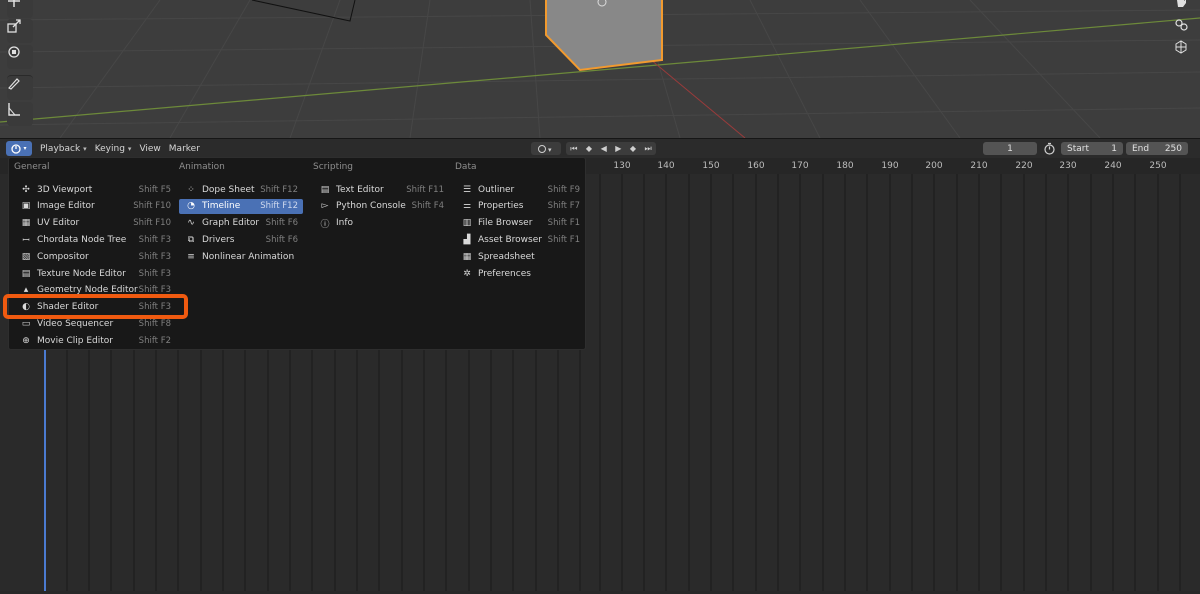  I want to click on start-frame-field: Start 1, so click(1092, 148).